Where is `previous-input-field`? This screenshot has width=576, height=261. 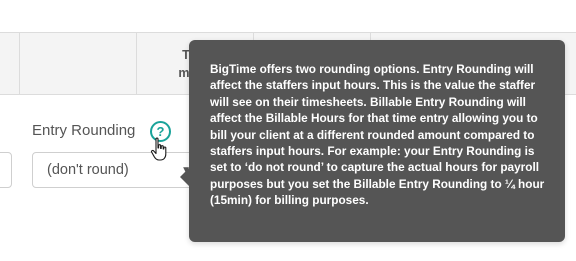 previous-input-field is located at coordinates (6, 170).